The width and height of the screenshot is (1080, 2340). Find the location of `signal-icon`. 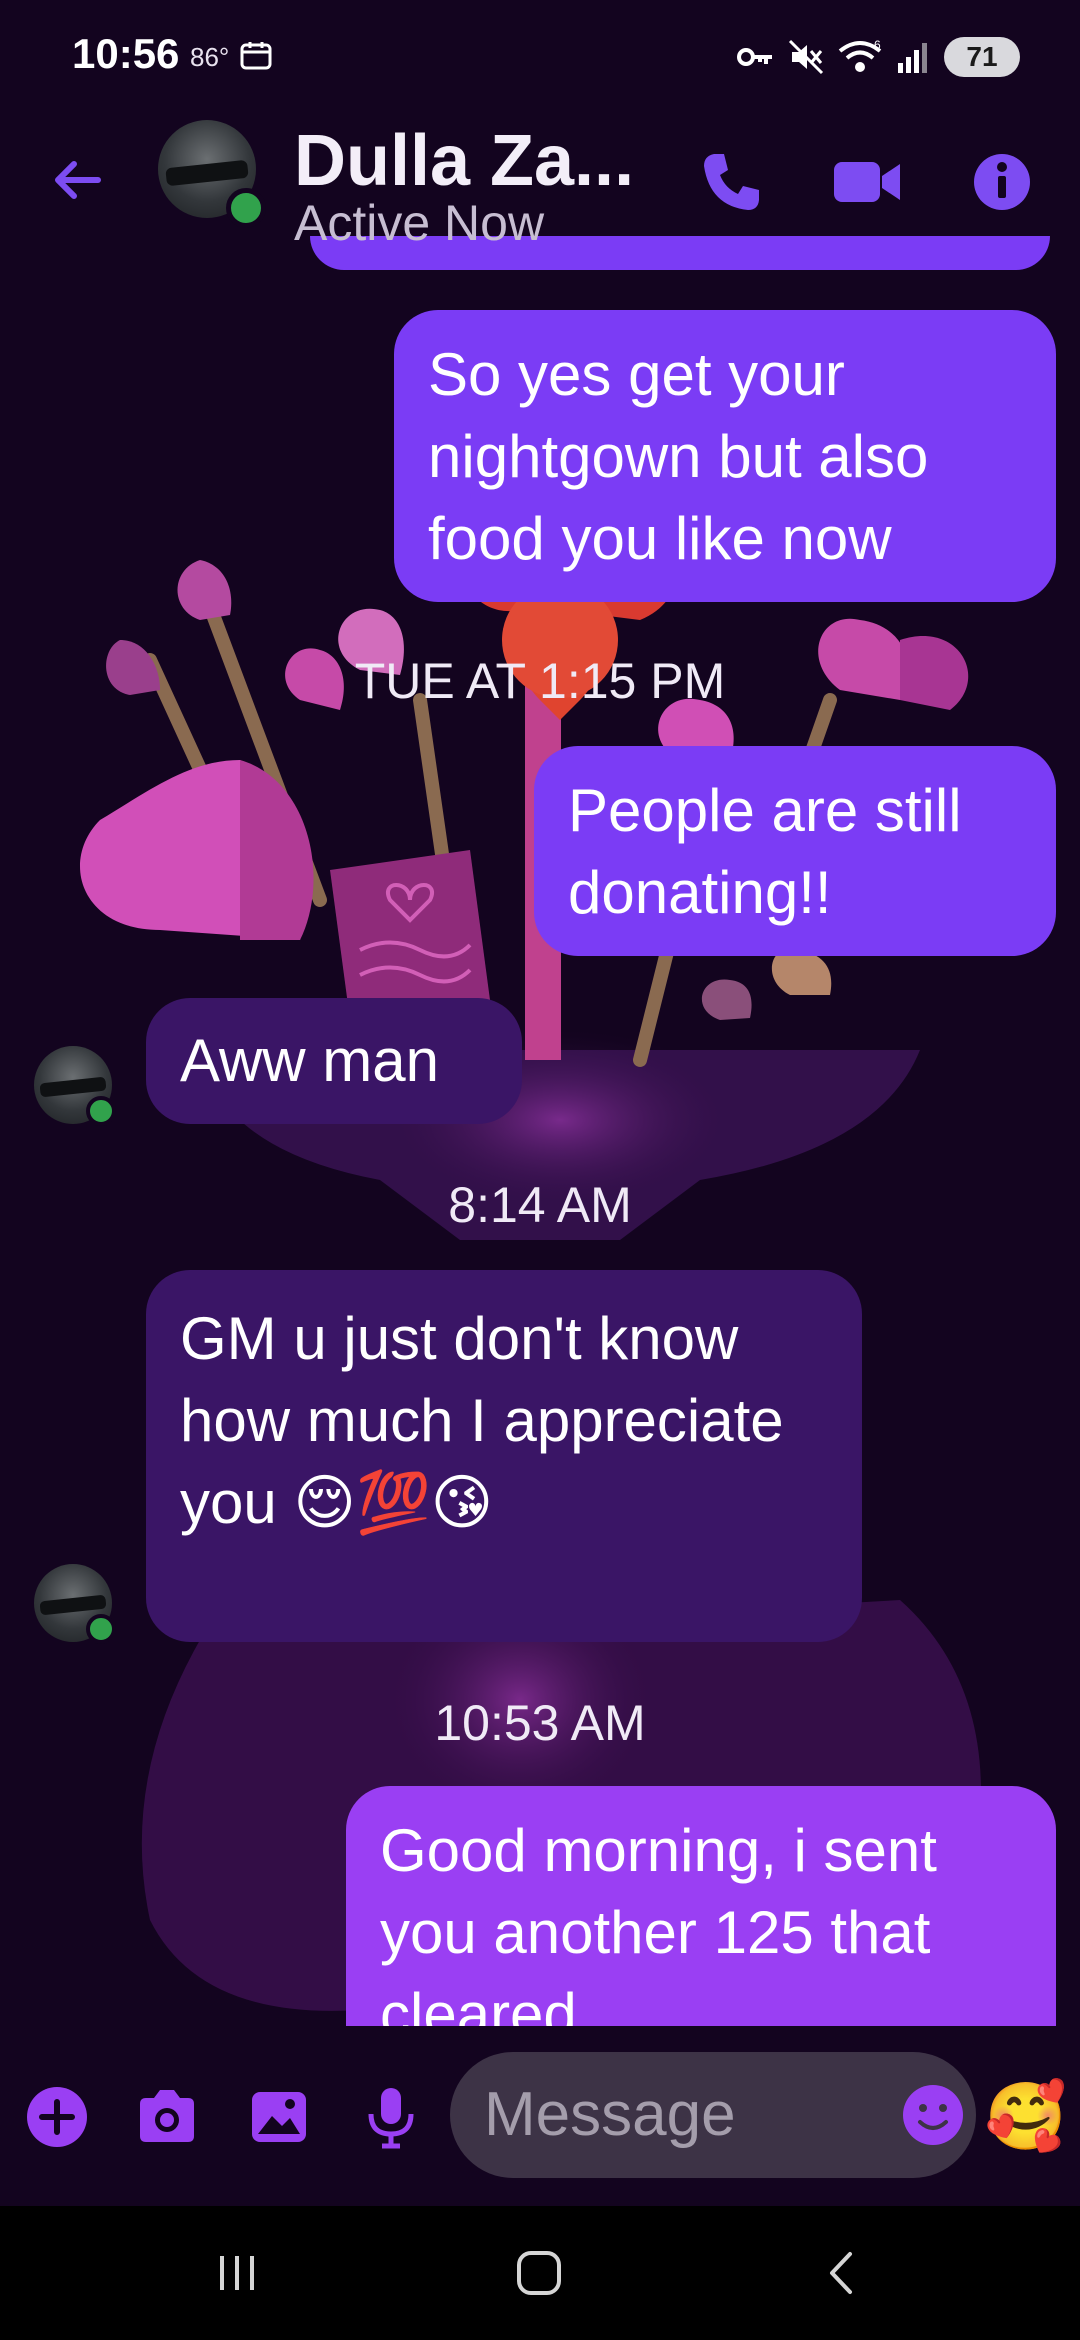

signal-icon is located at coordinates (912, 58).